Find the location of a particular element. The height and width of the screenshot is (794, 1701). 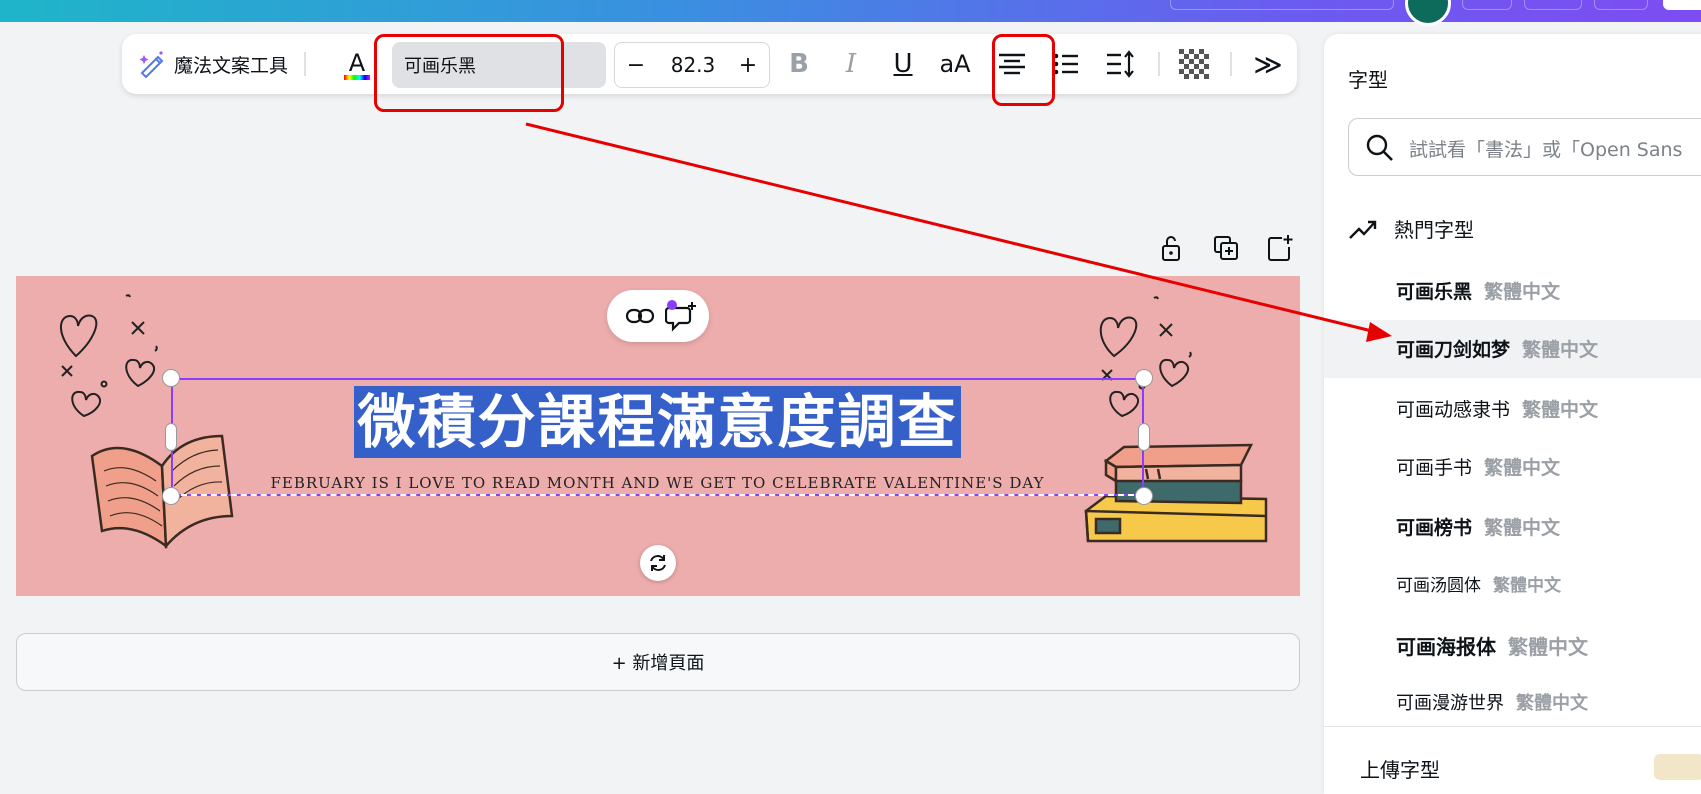

underline-button: U is located at coordinates (903, 64).